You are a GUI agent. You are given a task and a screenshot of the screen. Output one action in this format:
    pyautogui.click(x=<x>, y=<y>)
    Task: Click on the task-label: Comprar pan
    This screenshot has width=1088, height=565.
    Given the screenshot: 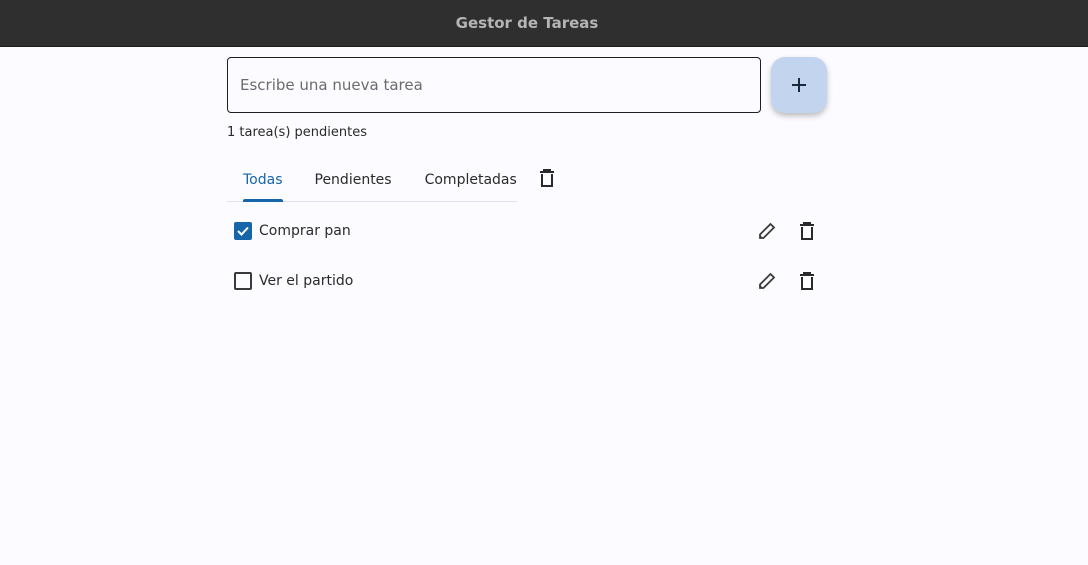 What is the action you would take?
    pyautogui.click(x=305, y=231)
    